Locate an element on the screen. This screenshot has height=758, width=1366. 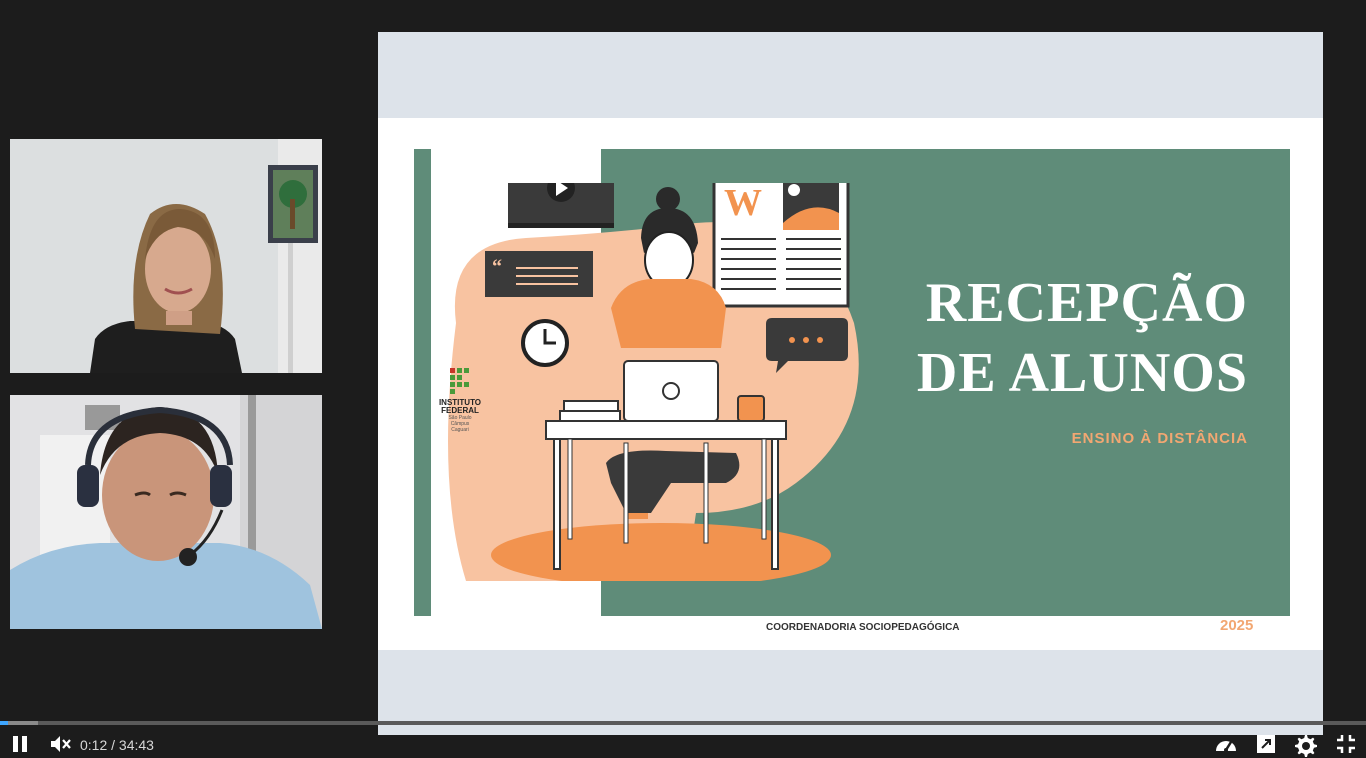
slide-footer: COORDENADORIA SOCIOPEDAGÓGICA is located at coordinates (863, 627).